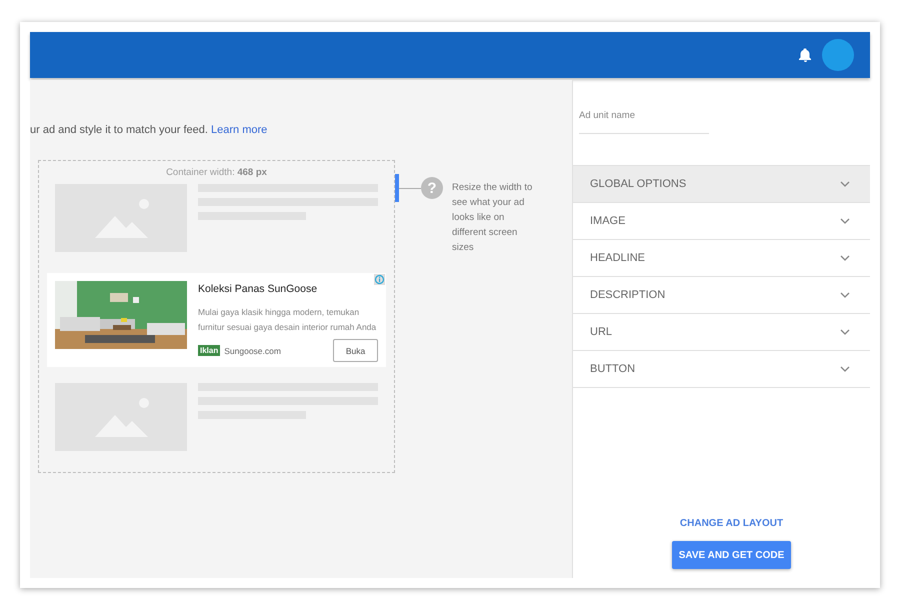 This screenshot has height=610, width=900. What do you see at coordinates (601, 332) in the screenshot?
I see `section-label: URL` at bounding box center [601, 332].